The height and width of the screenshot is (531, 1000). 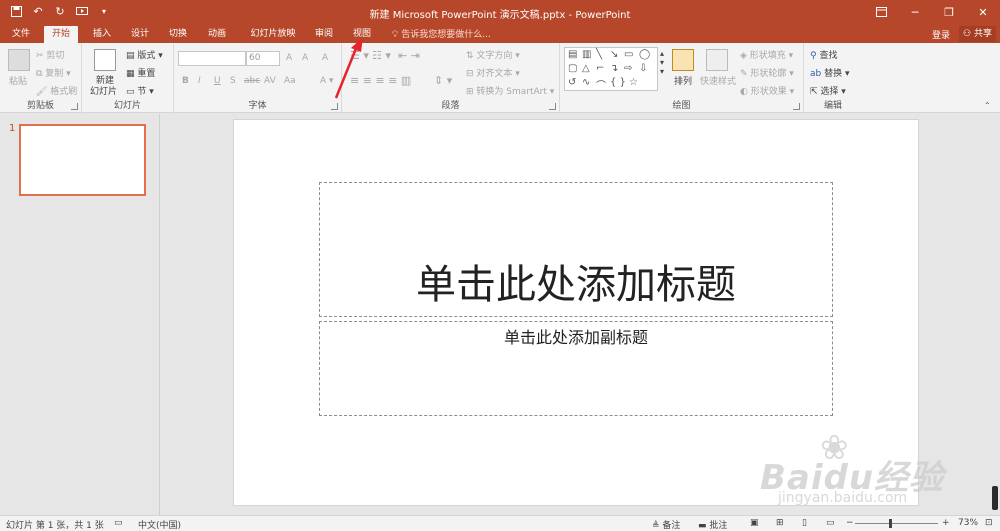 I want to click on spellcheck-icon: ▭, so click(x=118, y=523).